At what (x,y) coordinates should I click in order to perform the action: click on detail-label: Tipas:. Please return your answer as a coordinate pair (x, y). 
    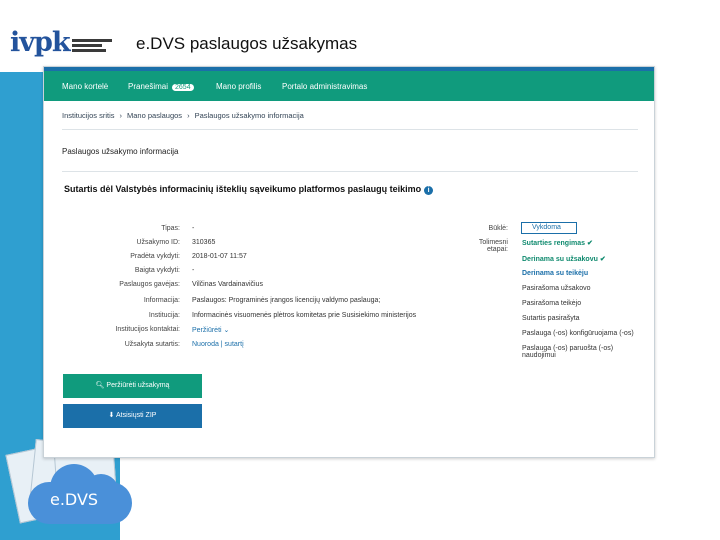
    Looking at the image, I should click on (170, 228).